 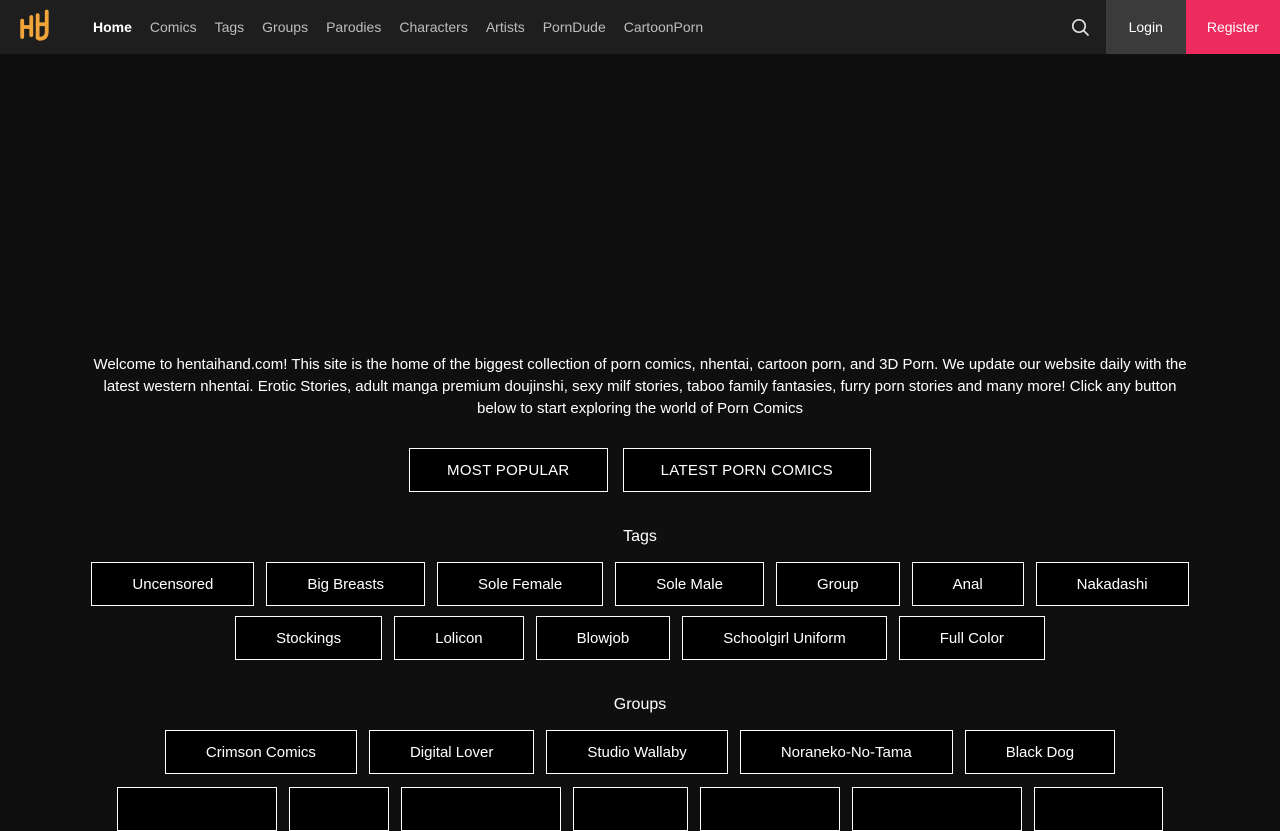 I want to click on tag-button-sole-male: Sole Male, so click(x=689, y=584).